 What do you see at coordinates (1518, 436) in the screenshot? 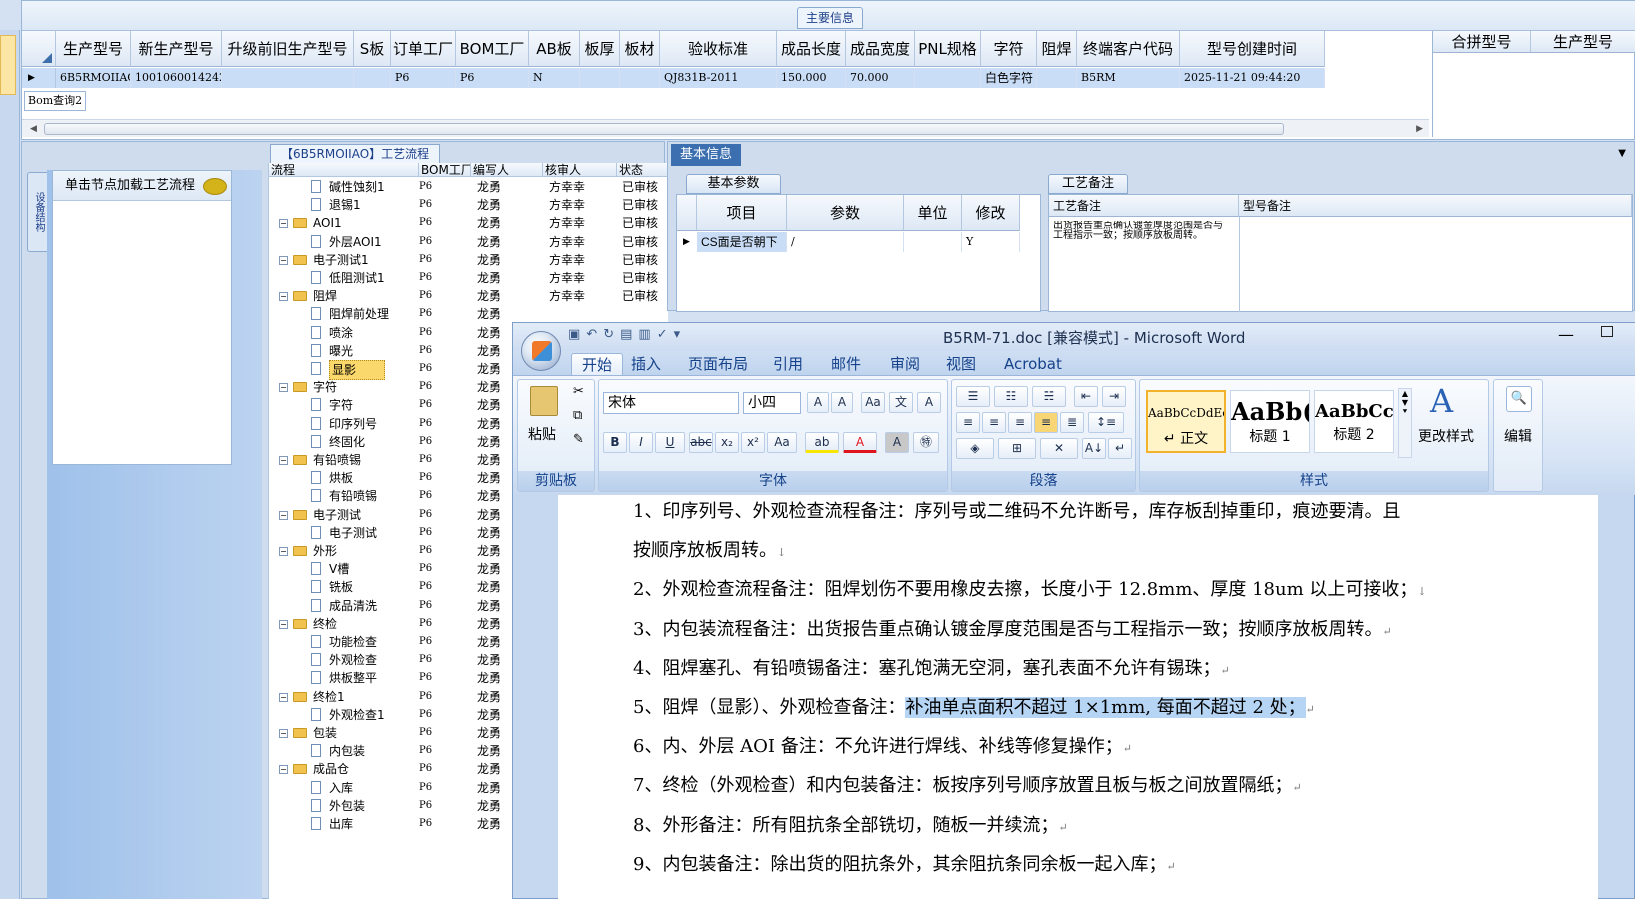
I see `edit-button: 编辑` at bounding box center [1518, 436].